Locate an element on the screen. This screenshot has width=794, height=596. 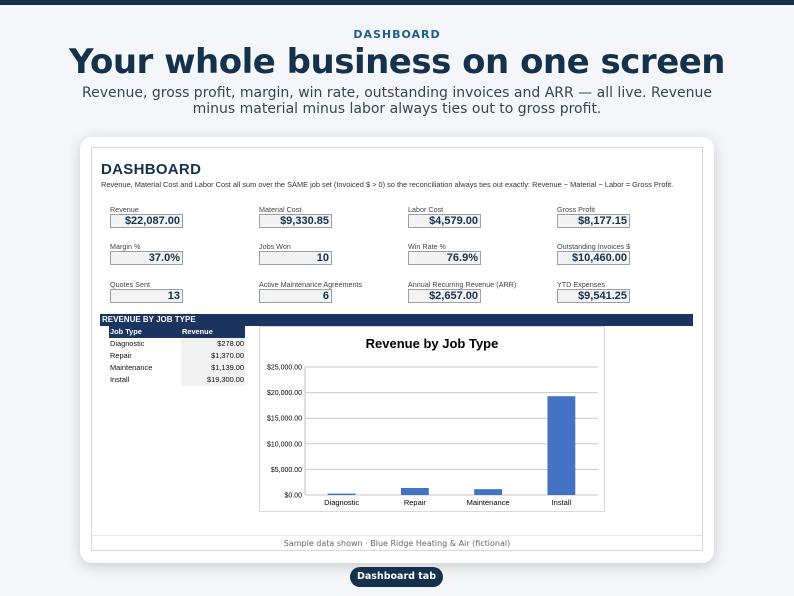
section-header-revenue-by-job-type: REVENUE BY JOB TYPE is located at coordinates (396, 320).